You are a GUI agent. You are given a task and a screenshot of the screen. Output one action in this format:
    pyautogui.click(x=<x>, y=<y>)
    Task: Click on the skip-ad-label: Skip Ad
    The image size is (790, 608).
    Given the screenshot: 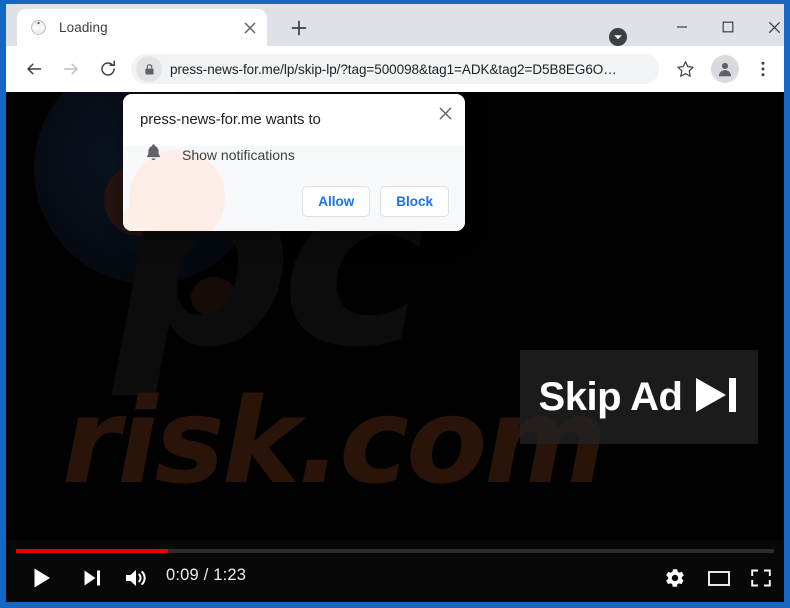 What is the action you would take?
    pyautogui.click(x=610, y=397)
    